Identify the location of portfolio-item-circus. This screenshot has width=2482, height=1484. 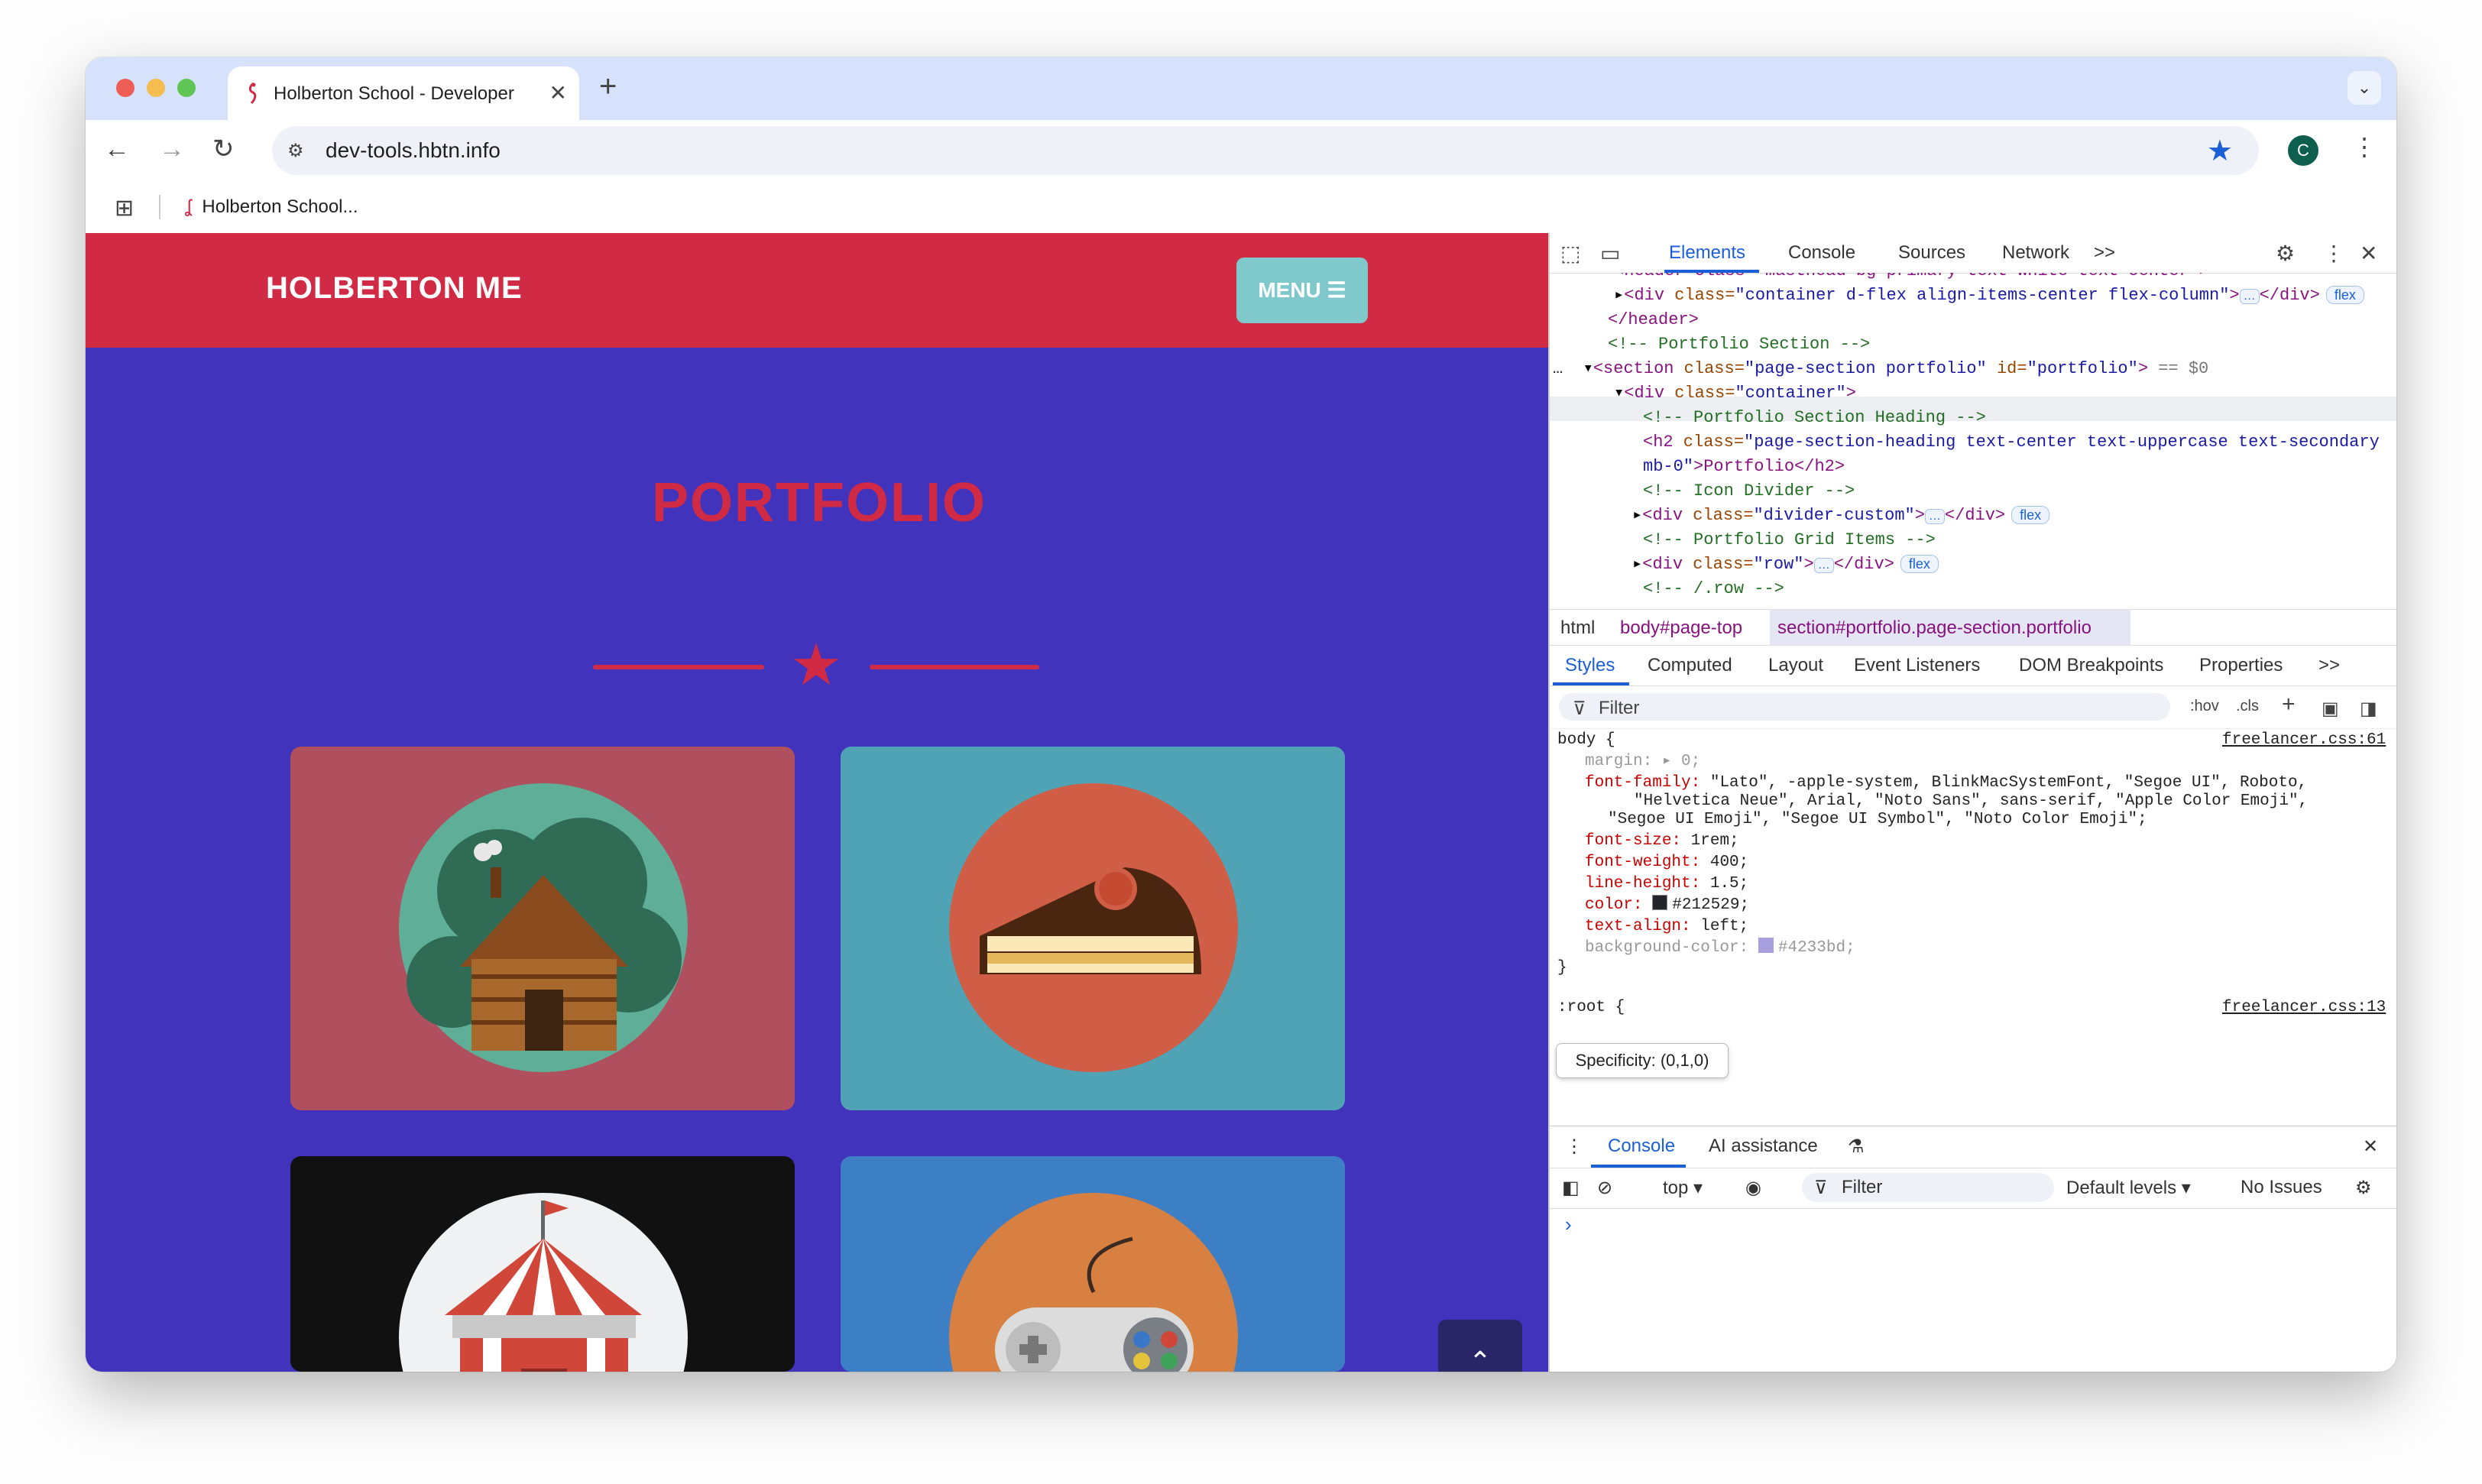
(542, 1264).